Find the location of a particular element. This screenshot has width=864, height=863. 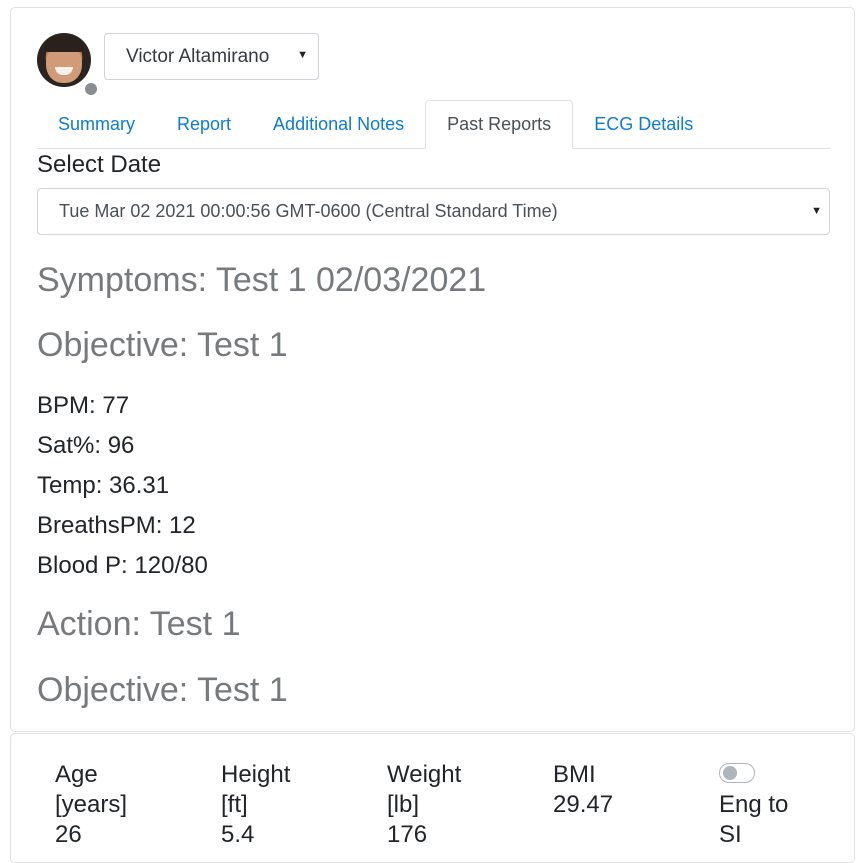

stat-weight-unit: [lb] is located at coordinates (403, 804).